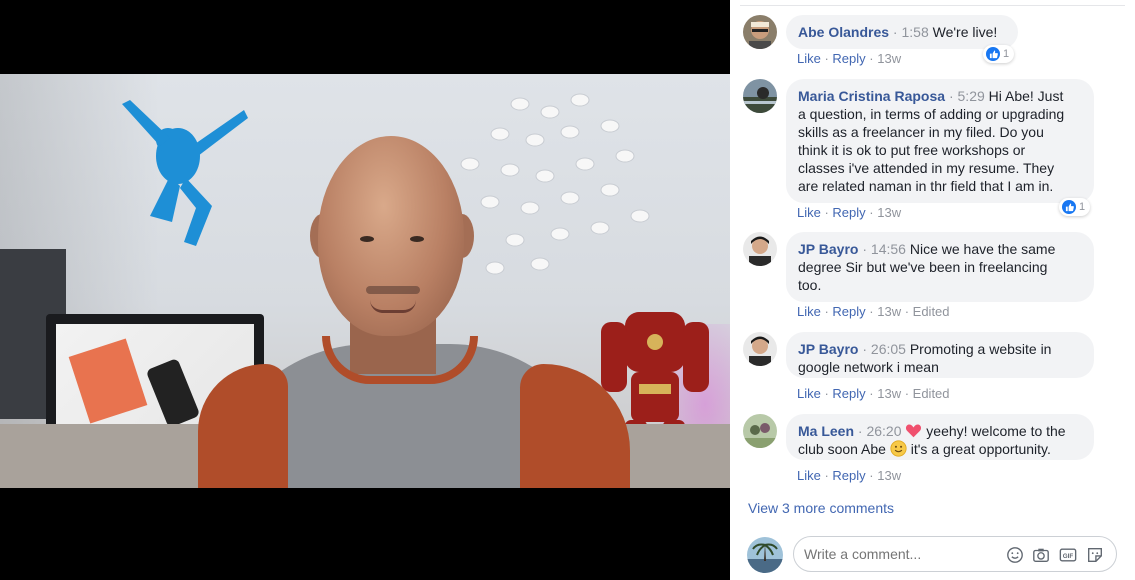  What do you see at coordinates (899, 554) in the screenshot?
I see `comment-input` at bounding box center [899, 554].